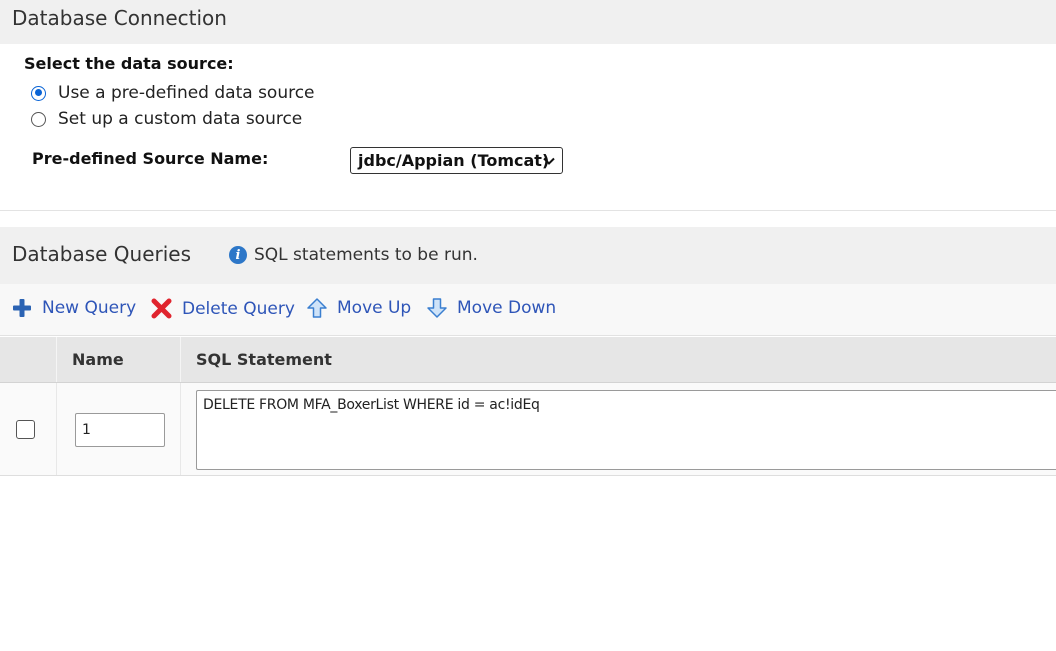  I want to click on delete-query-label: Delete Query, so click(238, 308).